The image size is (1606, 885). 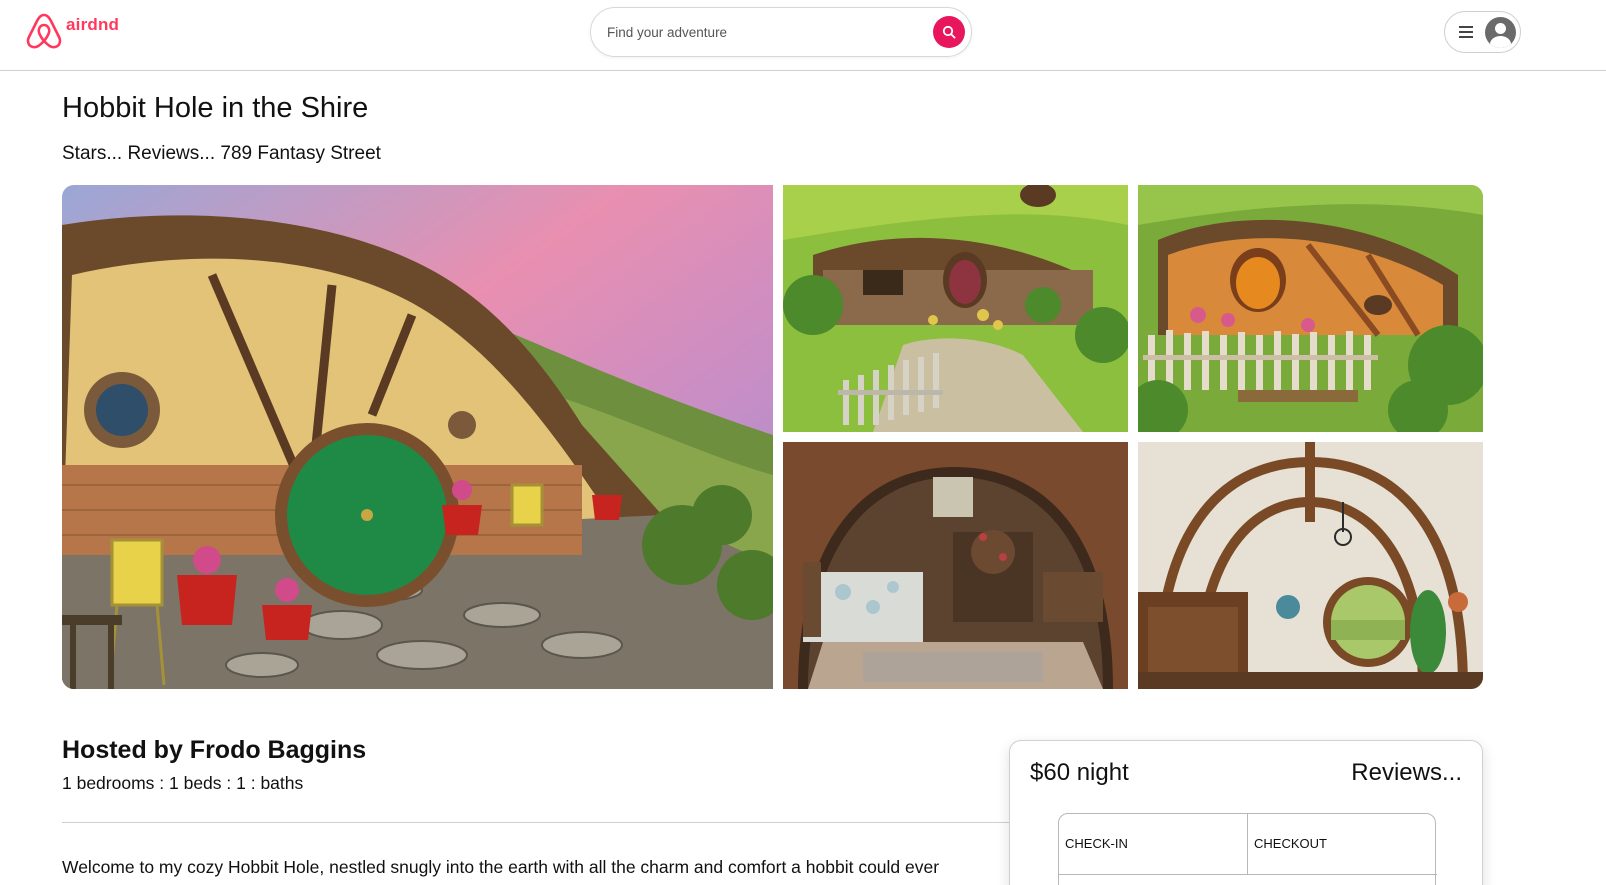 I want to click on booking-card: $60 night Reviews... CHECK-IN CHECKOUT, so click(x=1246, y=812).